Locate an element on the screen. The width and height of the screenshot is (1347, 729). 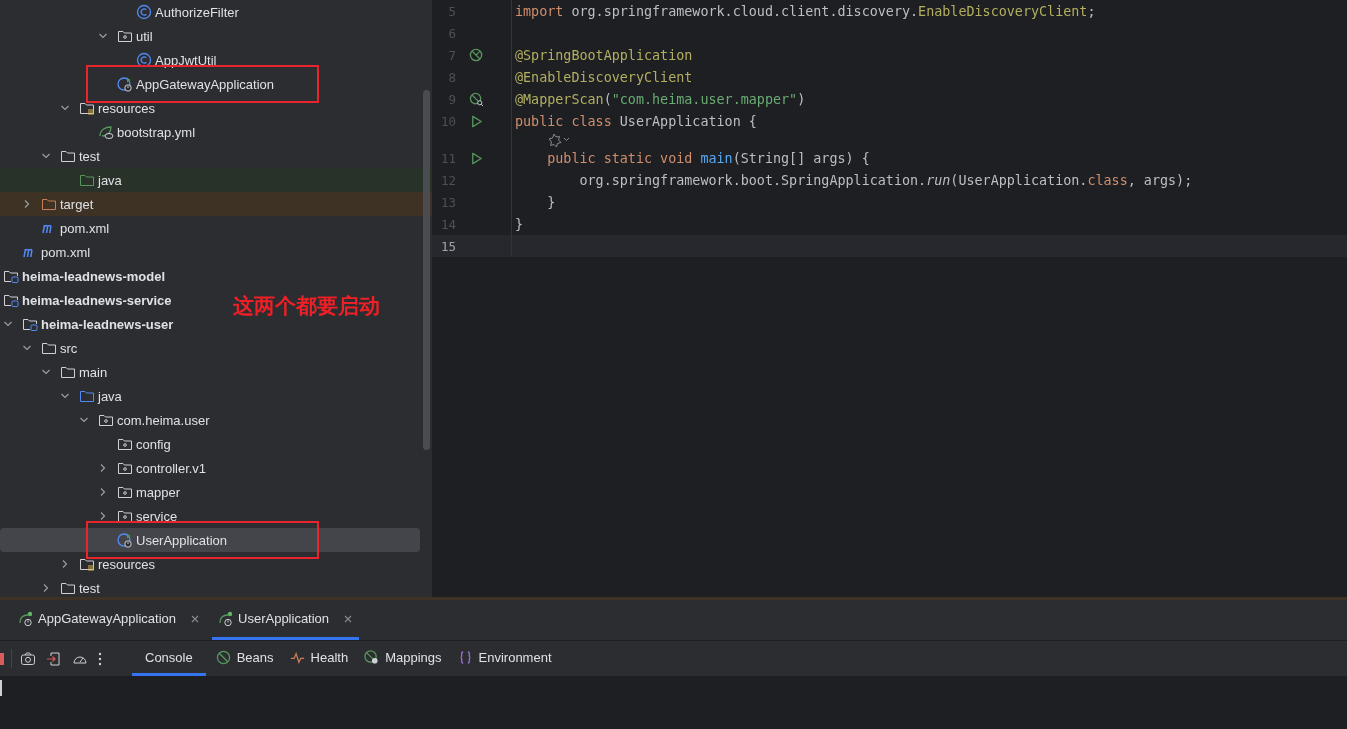
tree-item: UserApplication is located at coordinates (210, 540).